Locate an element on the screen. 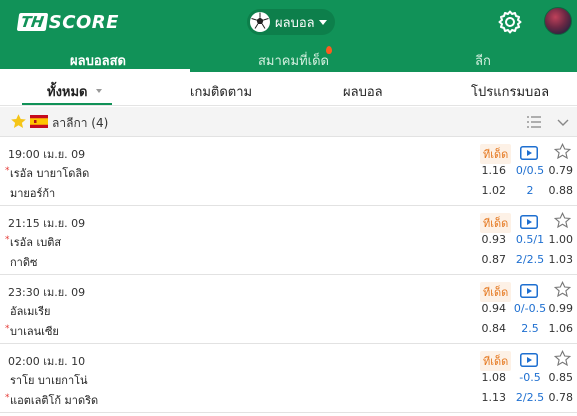  handicap: 0/-0.5 is located at coordinates (530, 308).